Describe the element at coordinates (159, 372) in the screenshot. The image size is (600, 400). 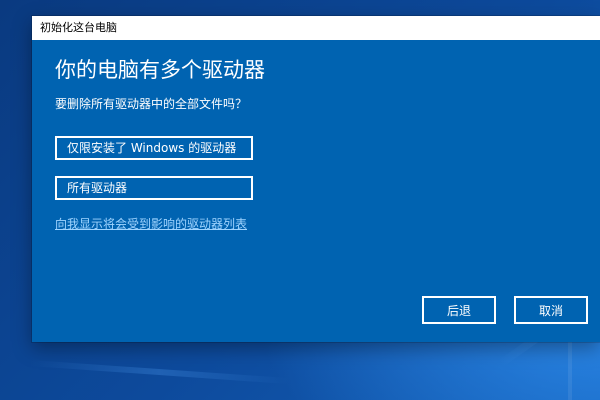
I see `wallpaper-light-ray` at that location.